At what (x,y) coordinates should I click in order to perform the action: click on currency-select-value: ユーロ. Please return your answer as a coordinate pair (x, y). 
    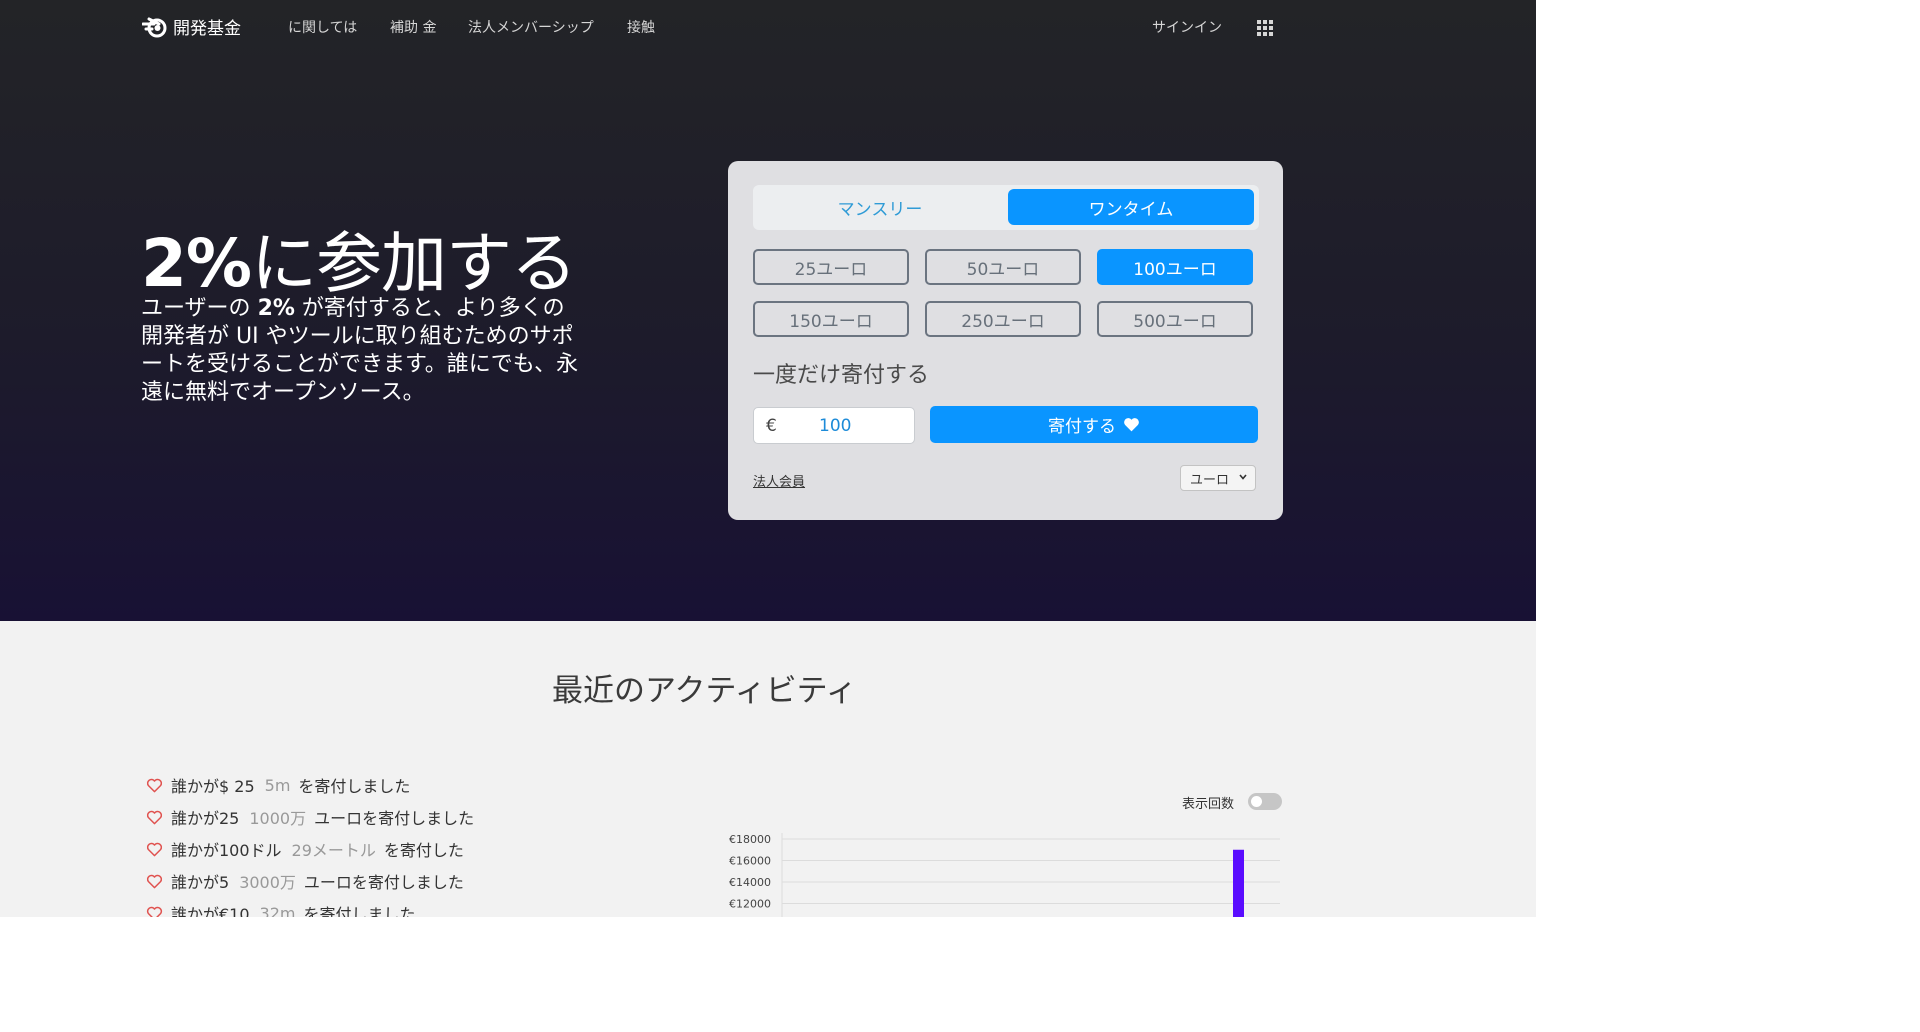
    Looking at the image, I should click on (1210, 480).